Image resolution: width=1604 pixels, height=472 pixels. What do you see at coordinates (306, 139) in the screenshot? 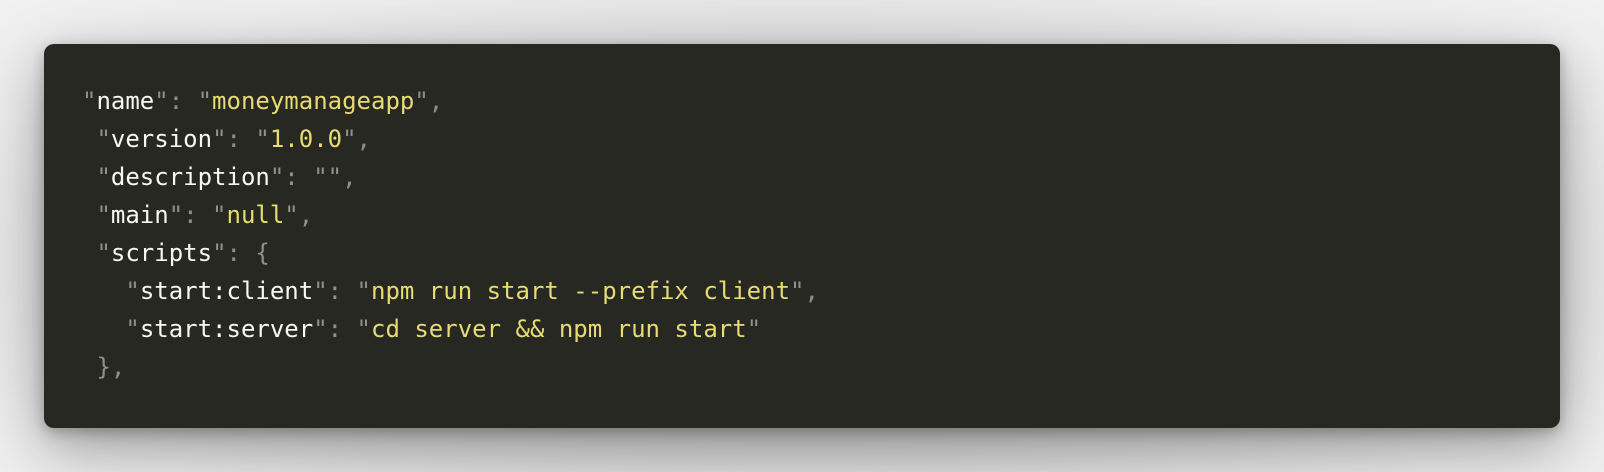
I see `json-string-value: 1.0.0` at bounding box center [306, 139].